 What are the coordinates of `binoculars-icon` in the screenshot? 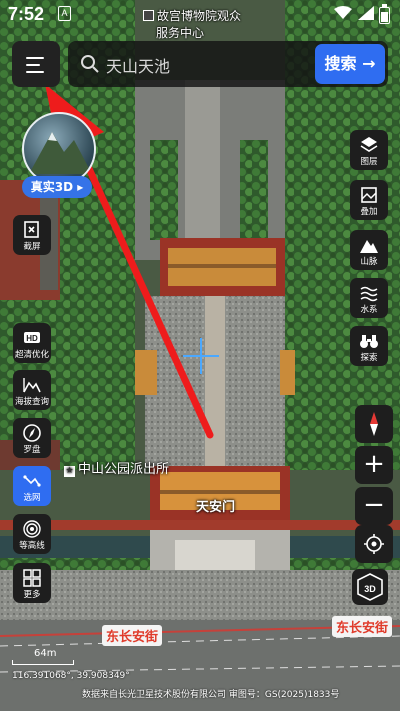 It's located at (369, 341).